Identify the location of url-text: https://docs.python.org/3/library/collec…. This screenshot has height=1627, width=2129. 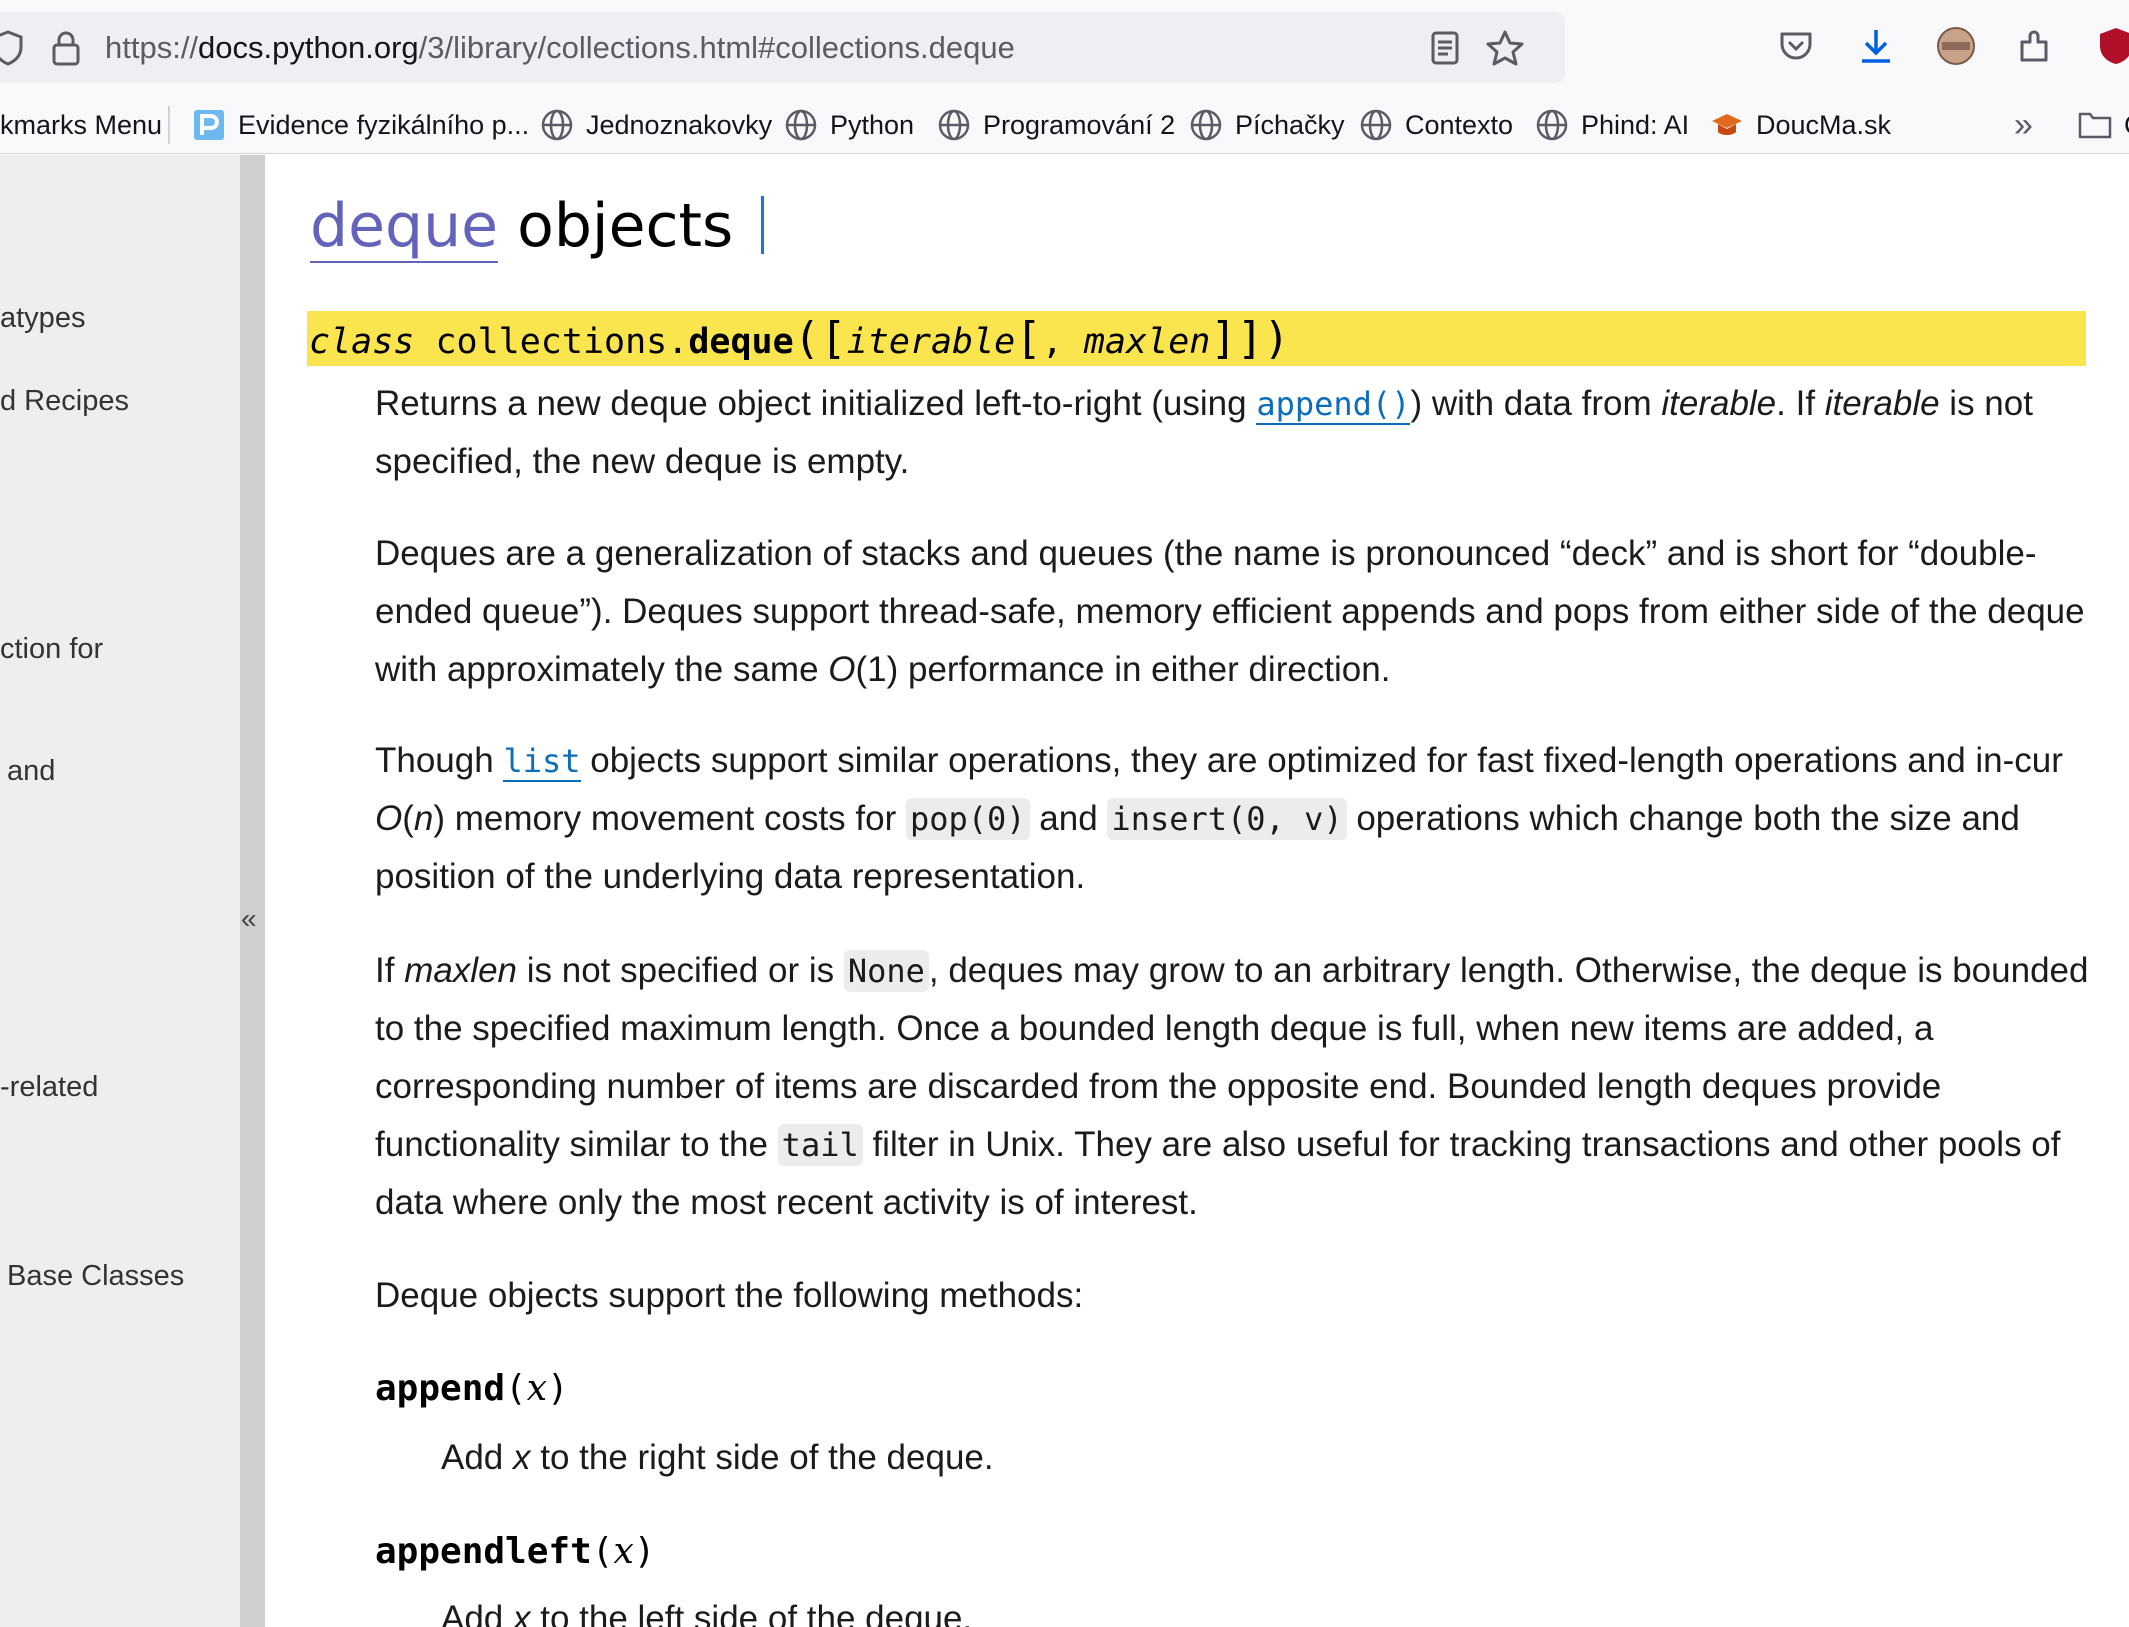
(560, 47).